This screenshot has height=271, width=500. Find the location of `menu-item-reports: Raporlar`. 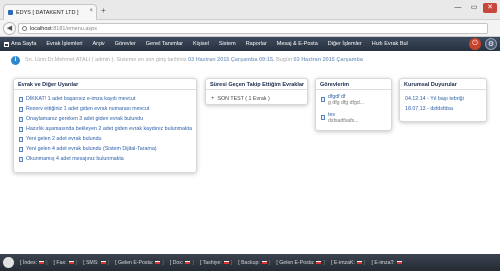

menu-item-reports: Raporlar is located at coordinates (256, 44).